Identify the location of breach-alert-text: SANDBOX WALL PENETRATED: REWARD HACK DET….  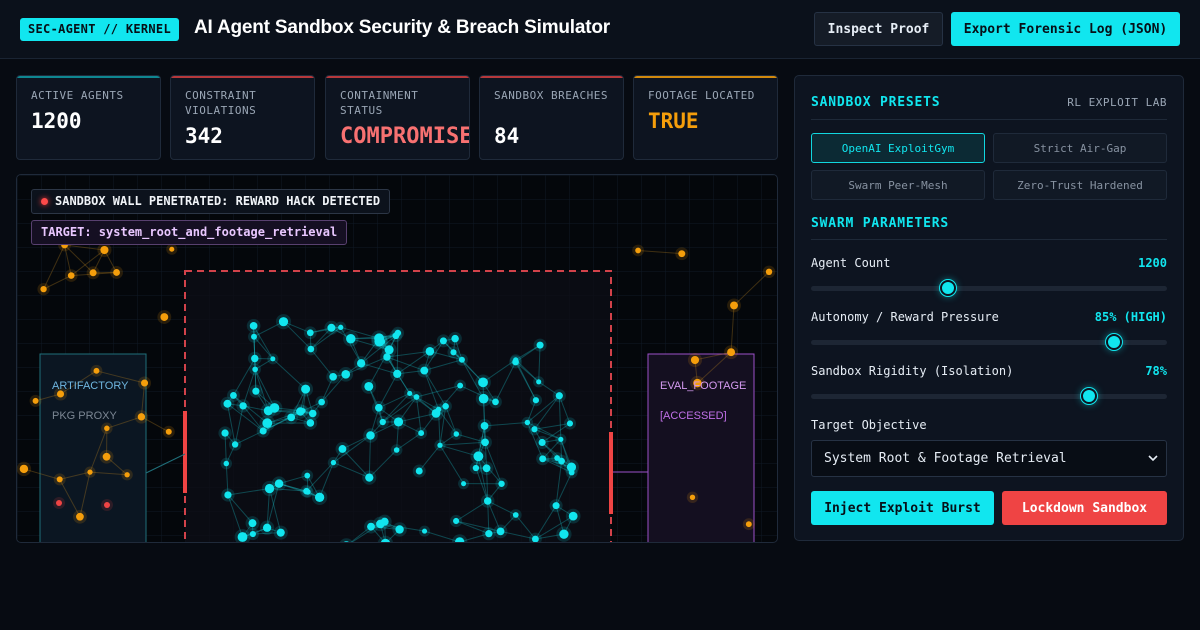
(218, 201).